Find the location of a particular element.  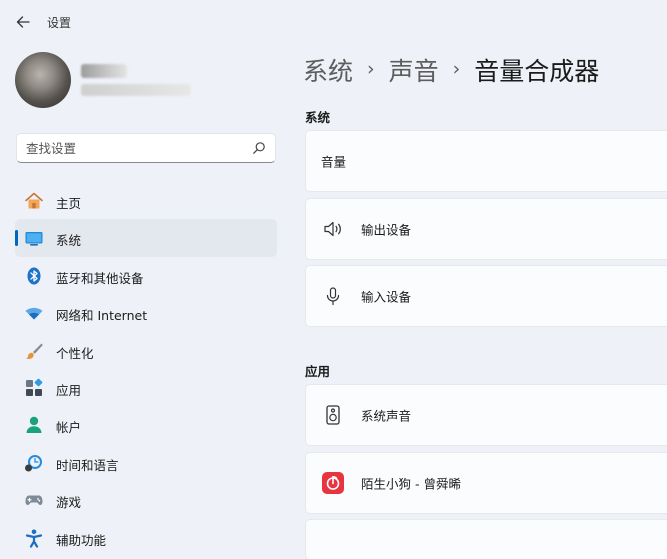

sidebar-item-label: 系统 is located at coordinates (69, 241).